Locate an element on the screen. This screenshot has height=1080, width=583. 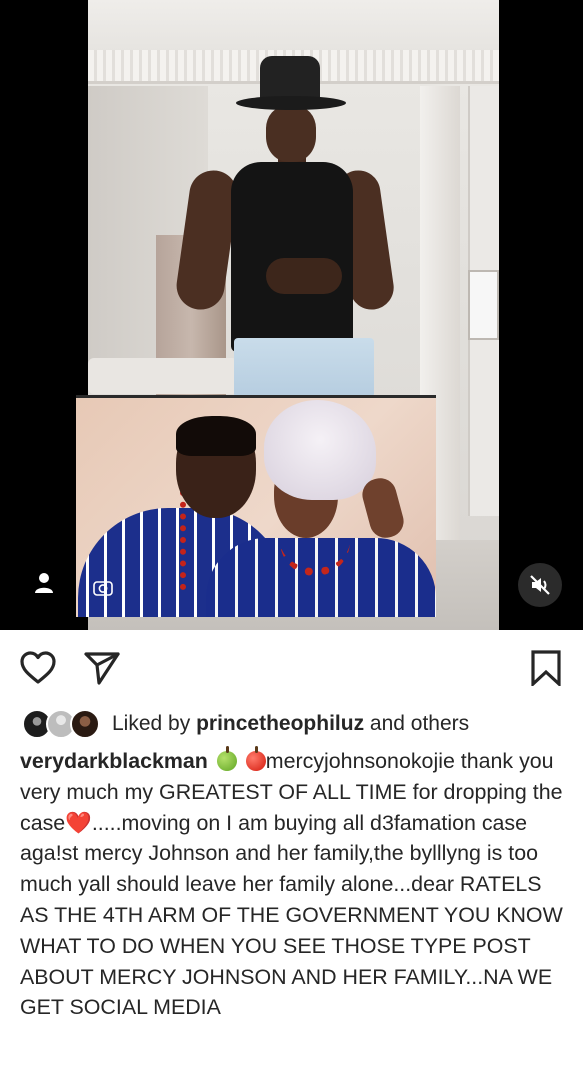
camera-icon is located at coordinates (103, 588).